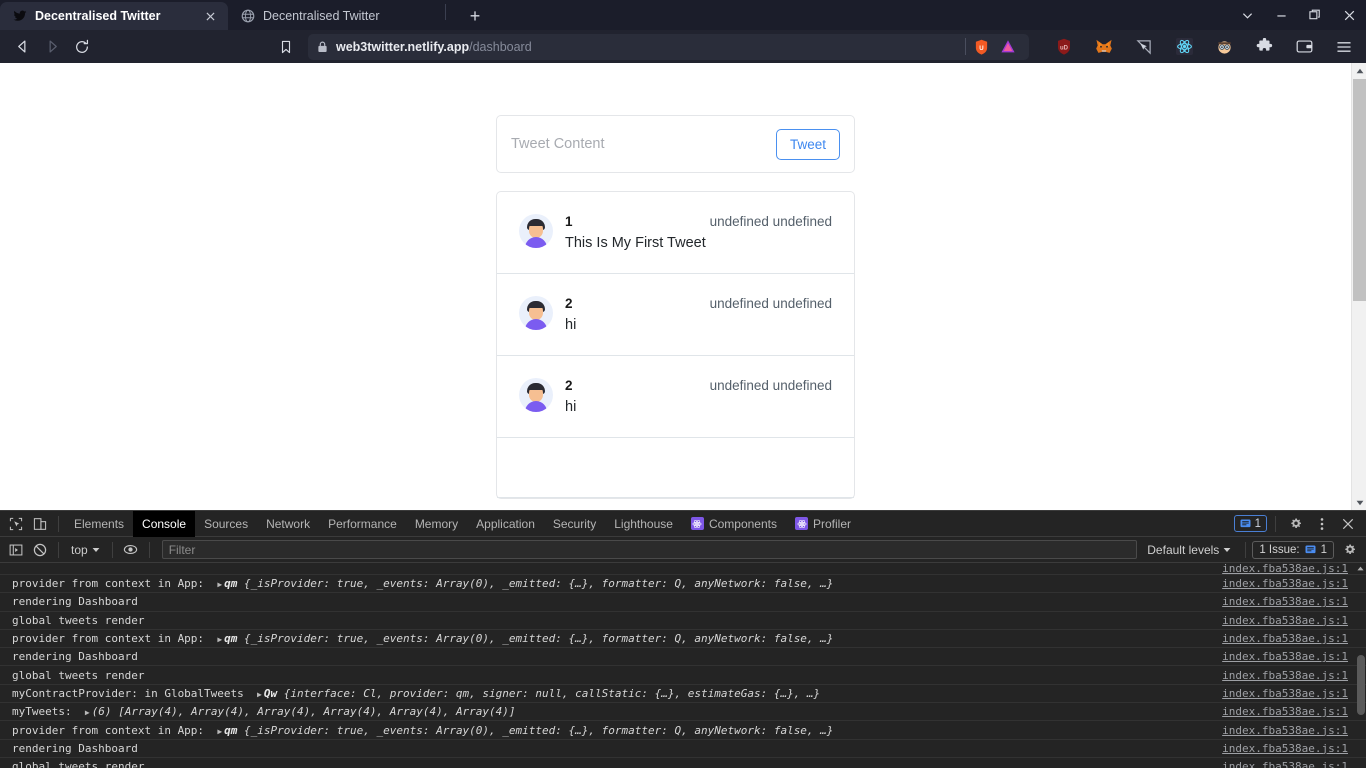  Describe the element at coordinates (1184, 47) in the screenshot. I see `react-devtools-icon` at that location.